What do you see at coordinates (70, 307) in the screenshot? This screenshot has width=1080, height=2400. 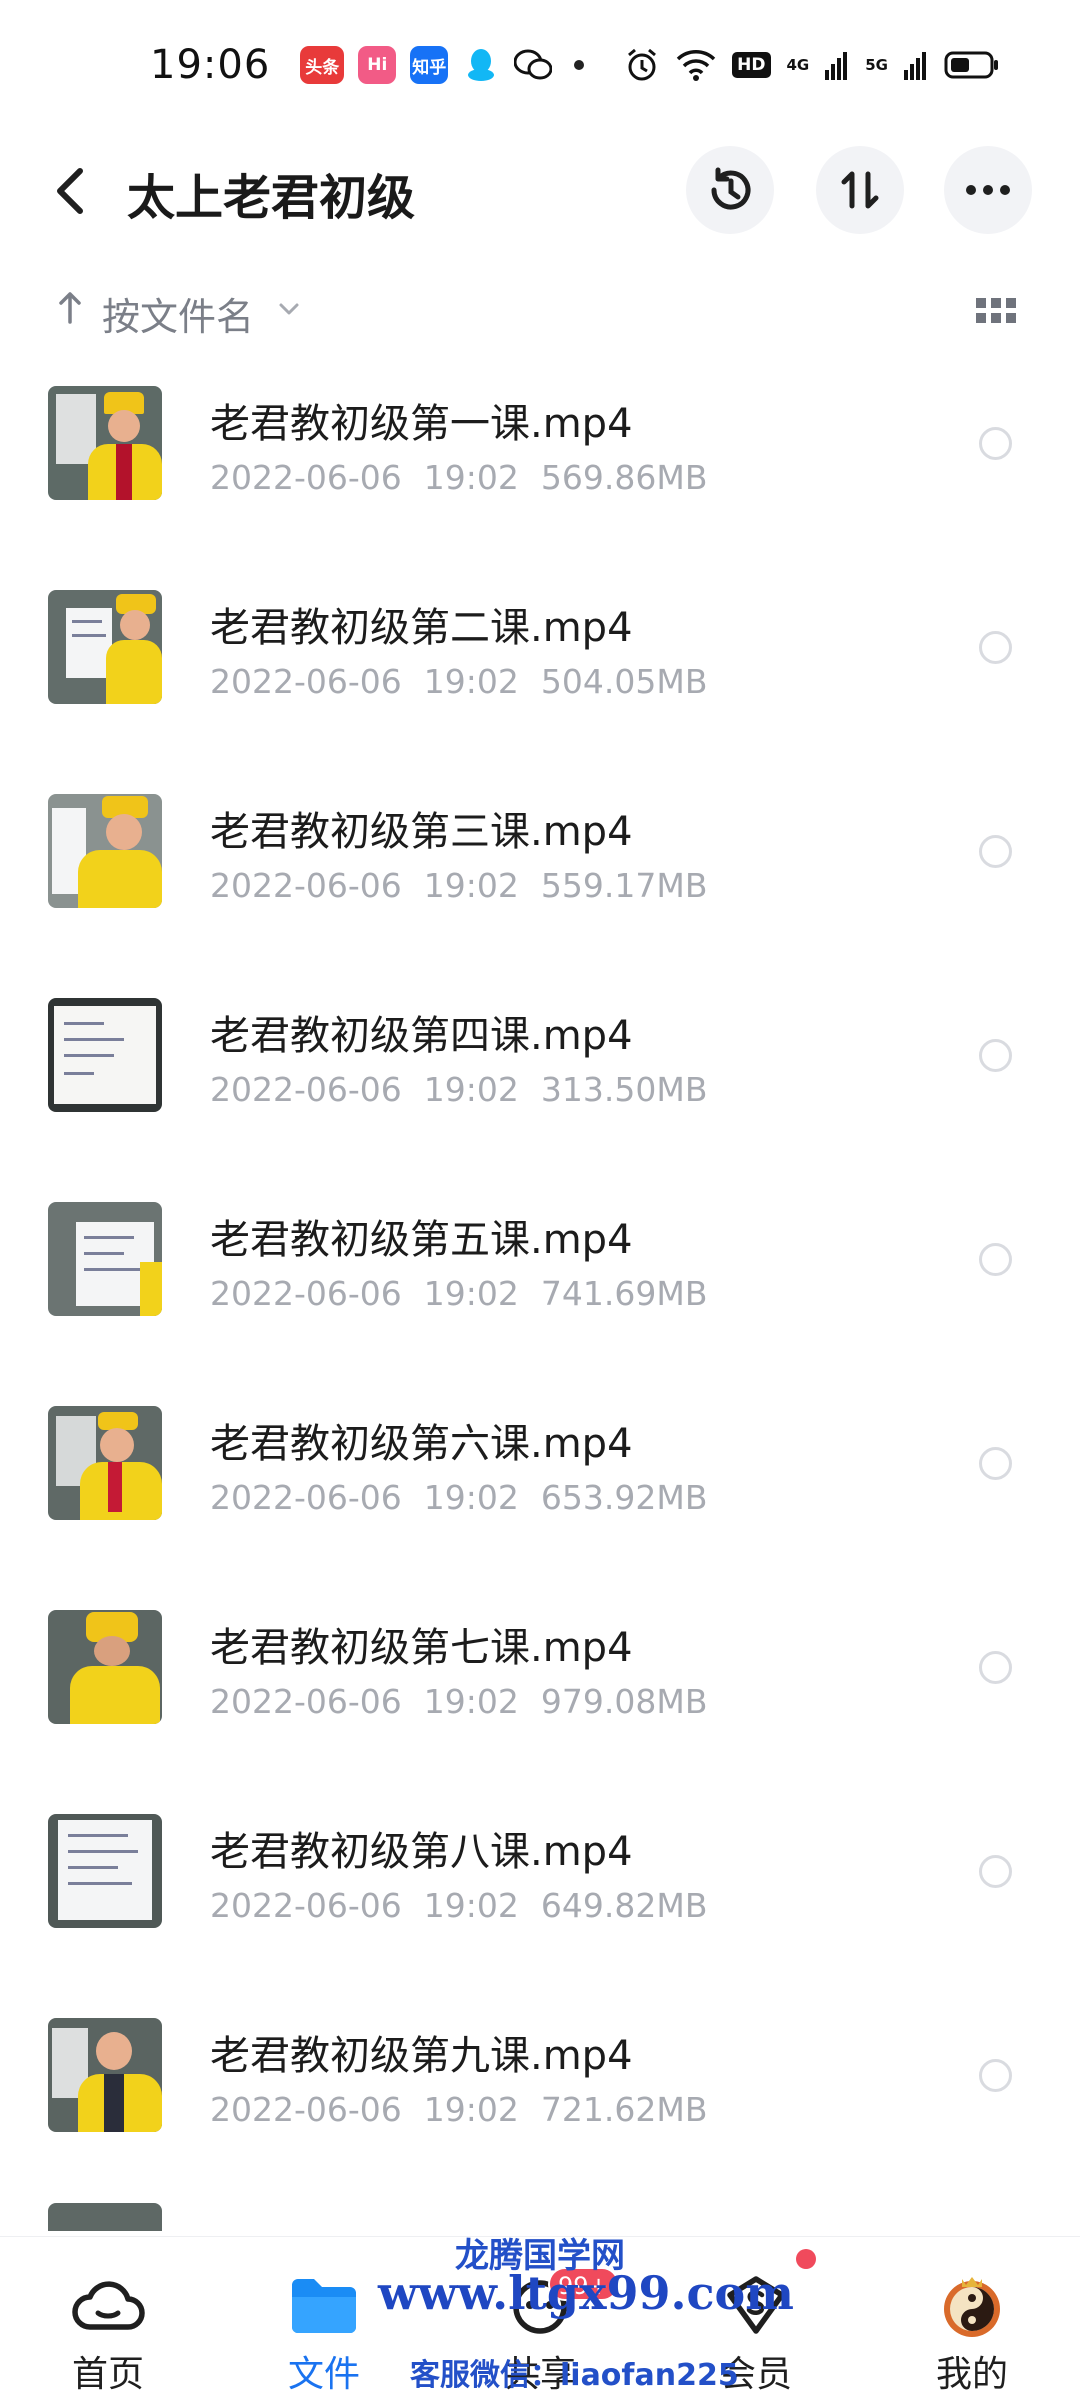 I see `sort-arrow-icon` at bounding box center [70, 307].